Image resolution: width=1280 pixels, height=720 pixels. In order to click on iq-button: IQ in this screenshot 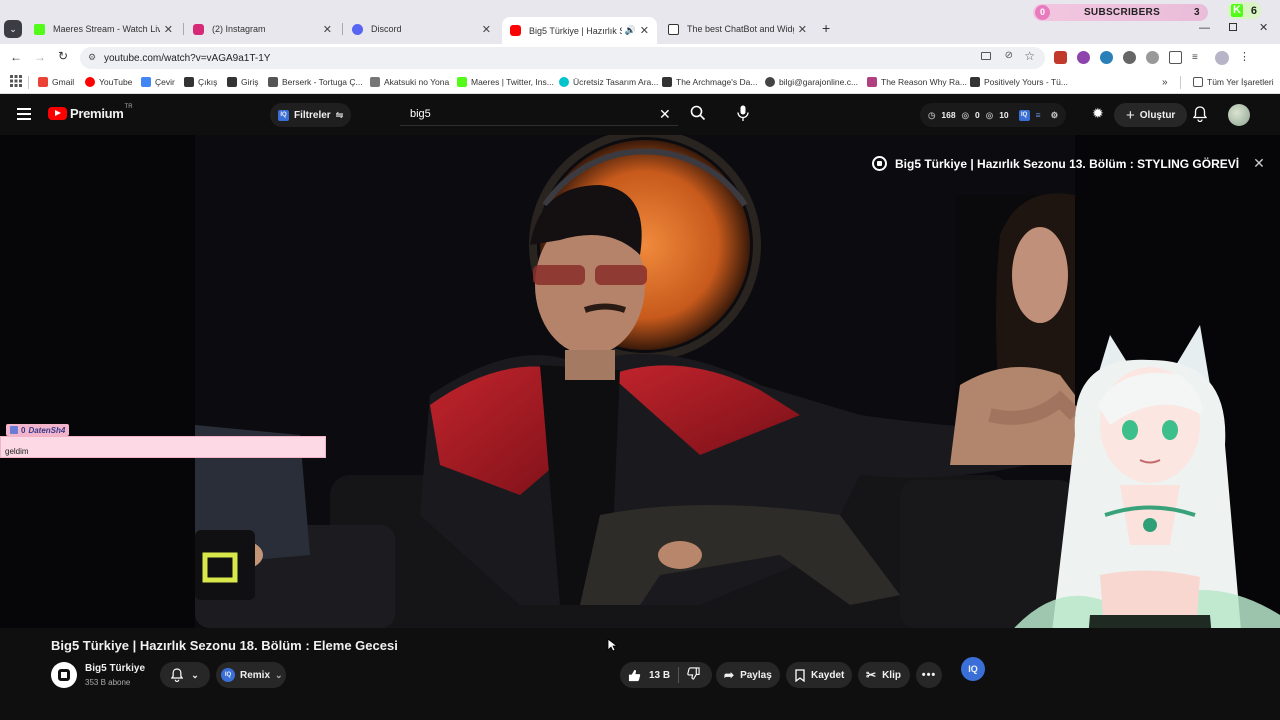, I will do `click(973, 669)`.